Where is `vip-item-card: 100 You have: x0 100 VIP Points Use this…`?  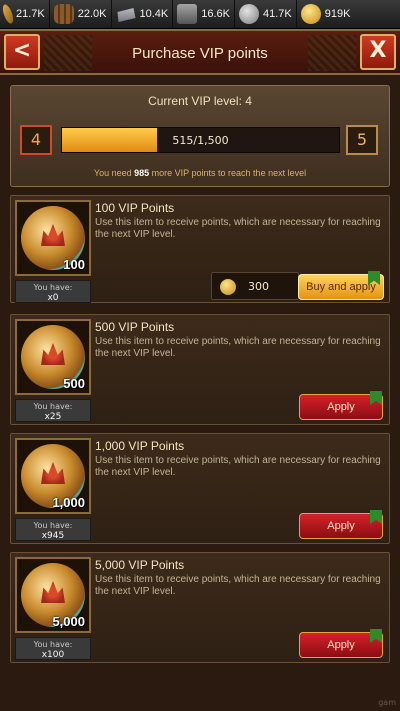
vip-item-card: 100 You have: x0 100 VIP Points Use this… is located at coordinates (200, 249).